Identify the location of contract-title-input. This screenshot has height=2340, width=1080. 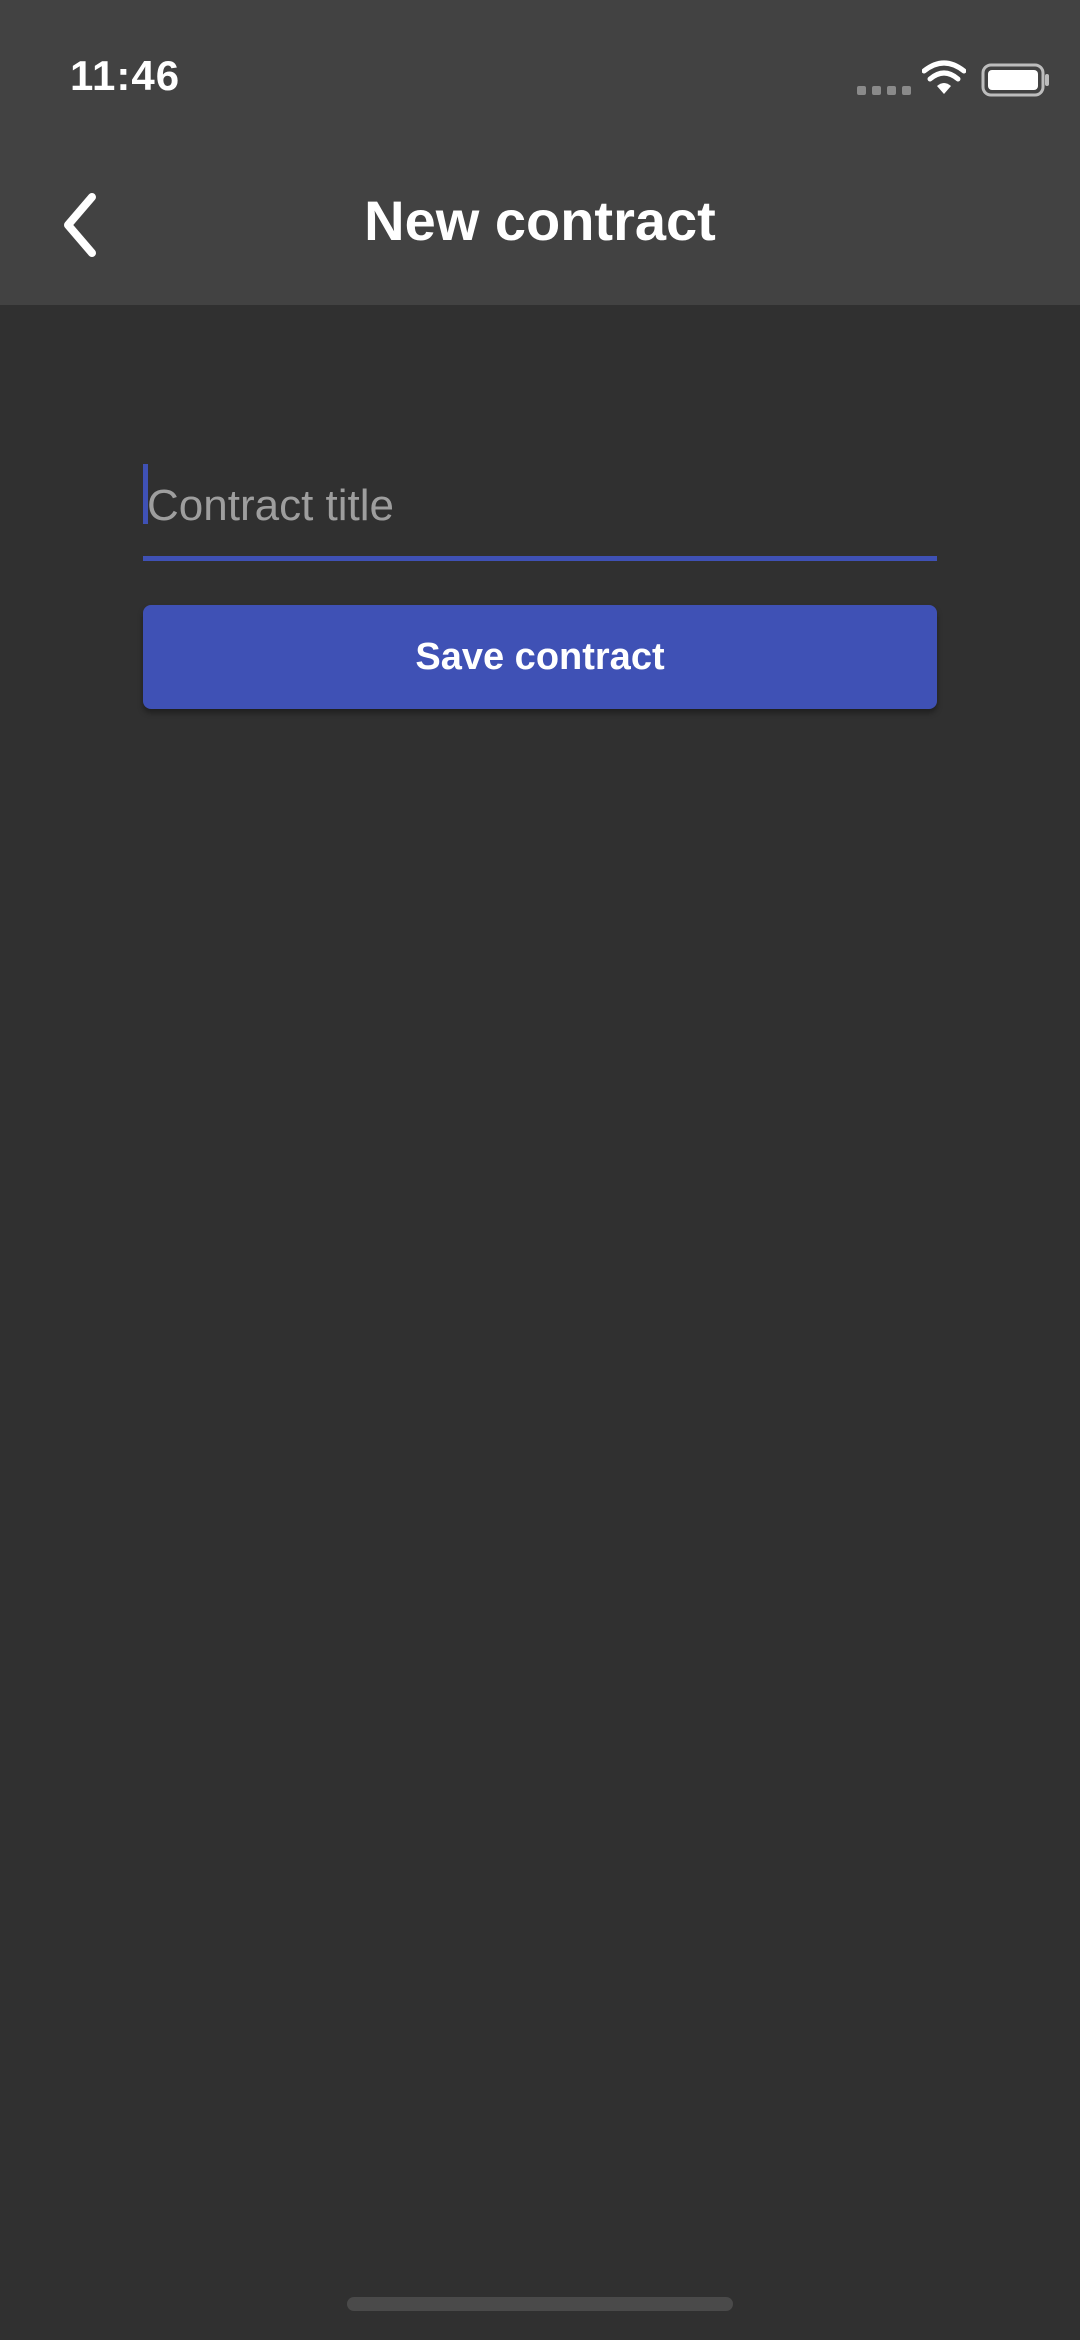
(542, 506).